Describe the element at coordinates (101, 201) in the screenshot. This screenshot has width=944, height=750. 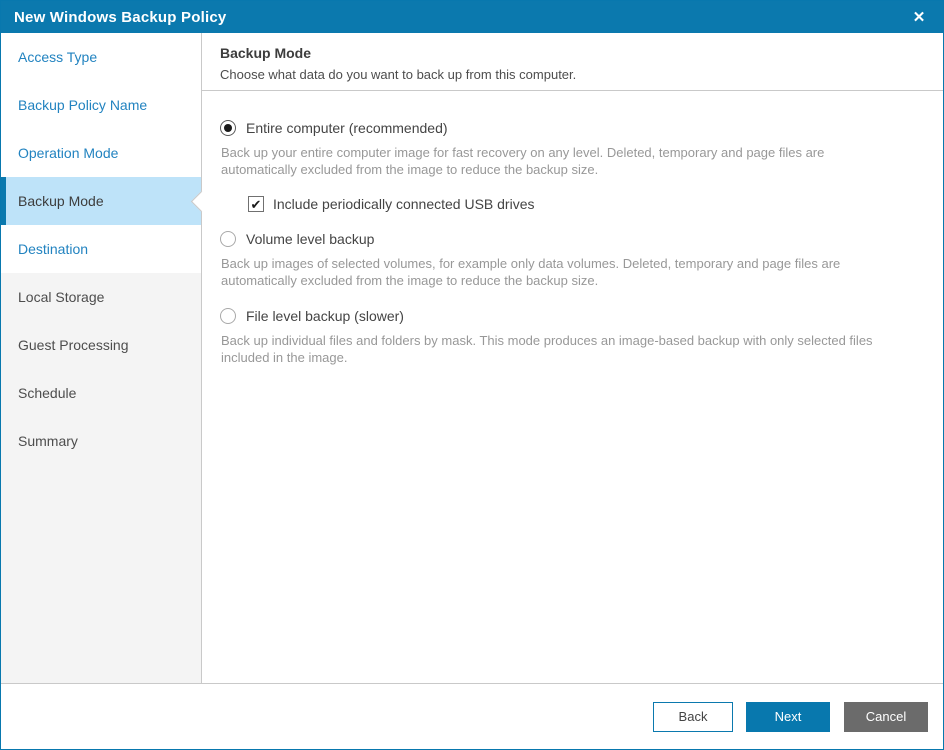
I see `sidebar-item-backup-mode: Backup Mode` at that location.